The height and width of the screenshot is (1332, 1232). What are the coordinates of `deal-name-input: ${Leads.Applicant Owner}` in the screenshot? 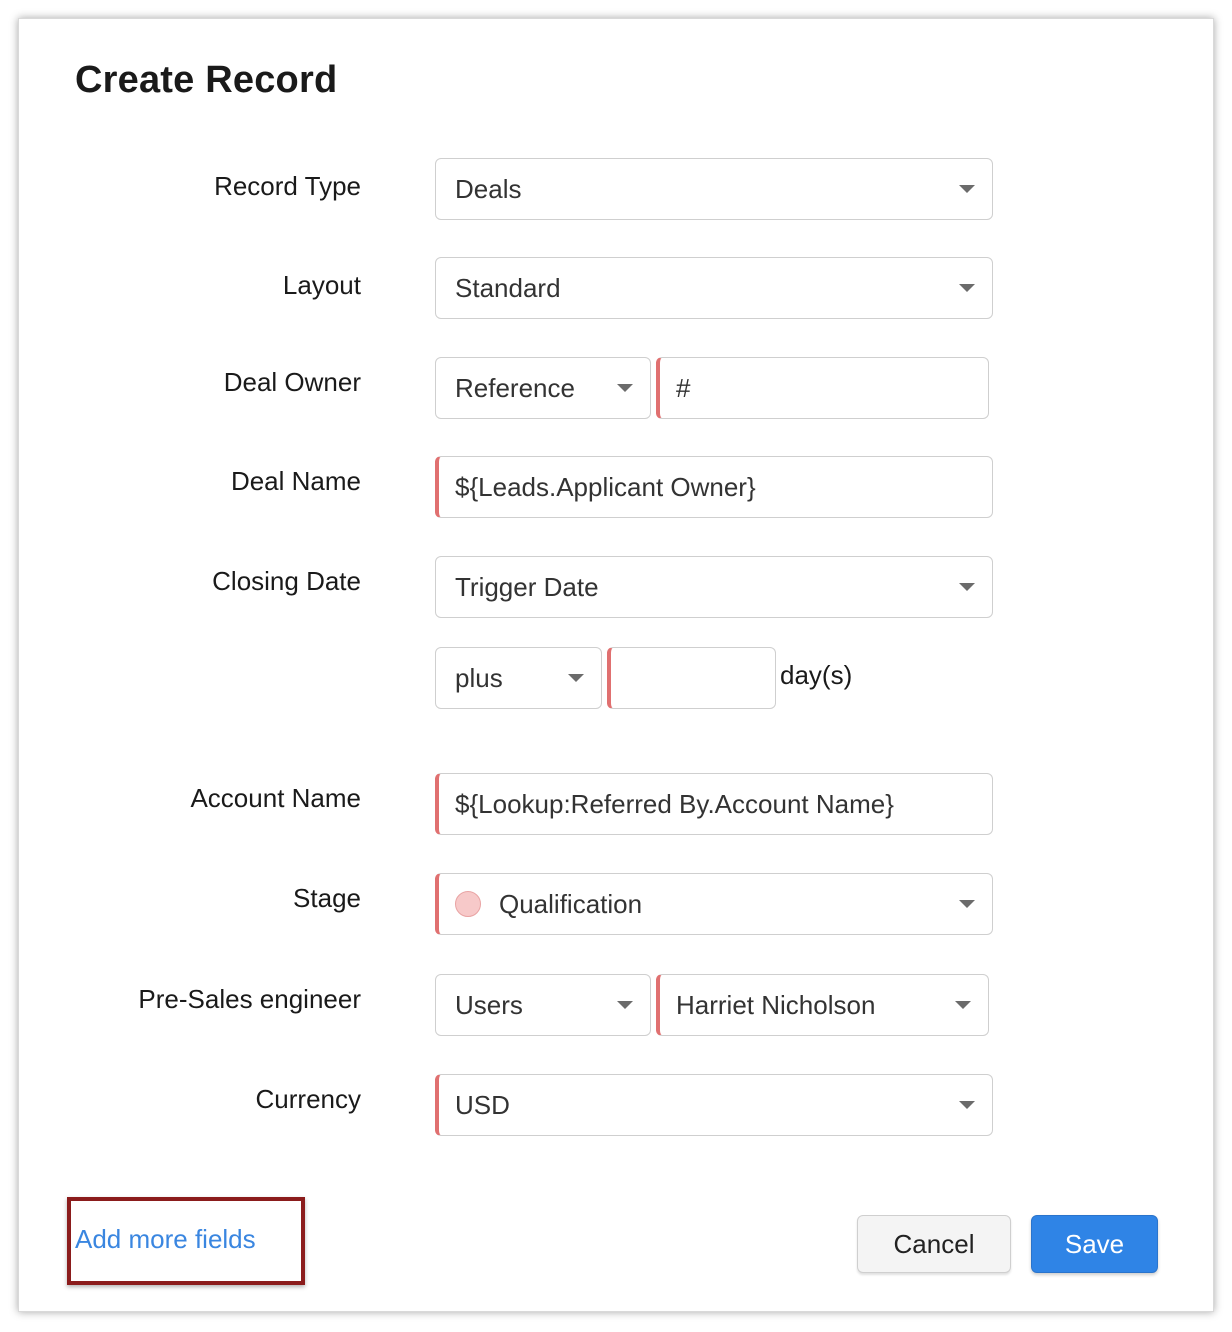 It's located at (714, 487).